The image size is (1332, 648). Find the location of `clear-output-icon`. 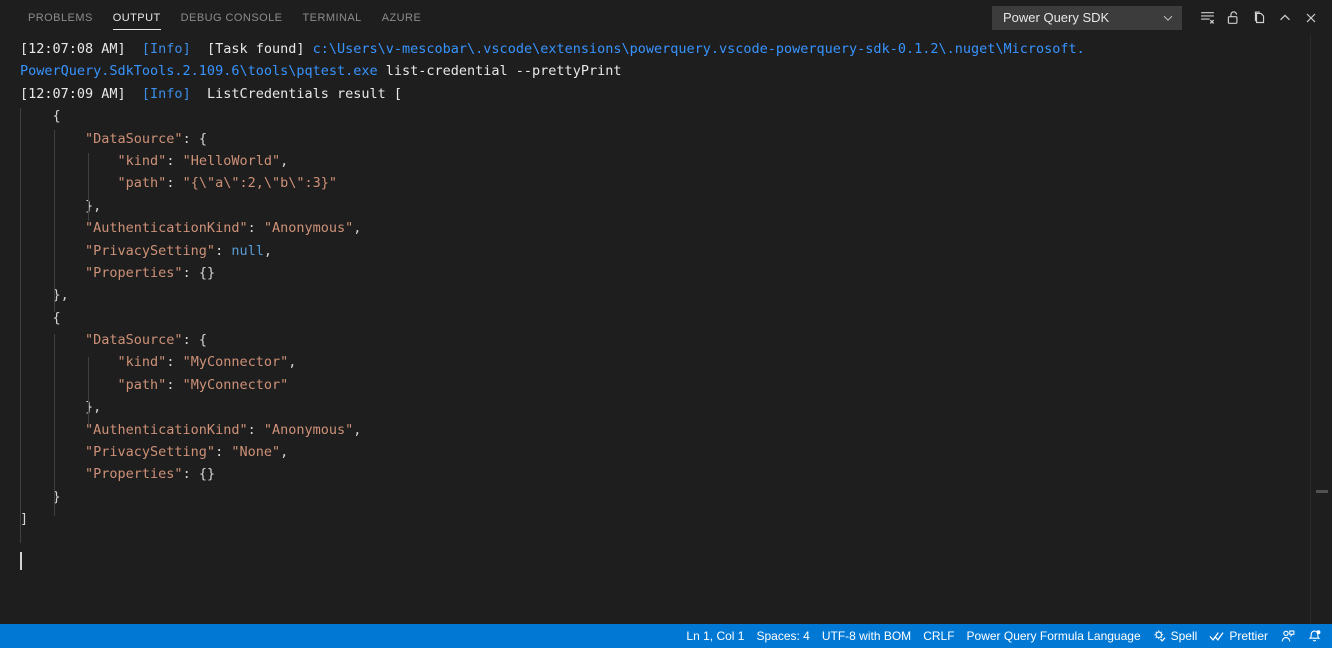

clear-output-icon is located at coordinates (1207, 18).